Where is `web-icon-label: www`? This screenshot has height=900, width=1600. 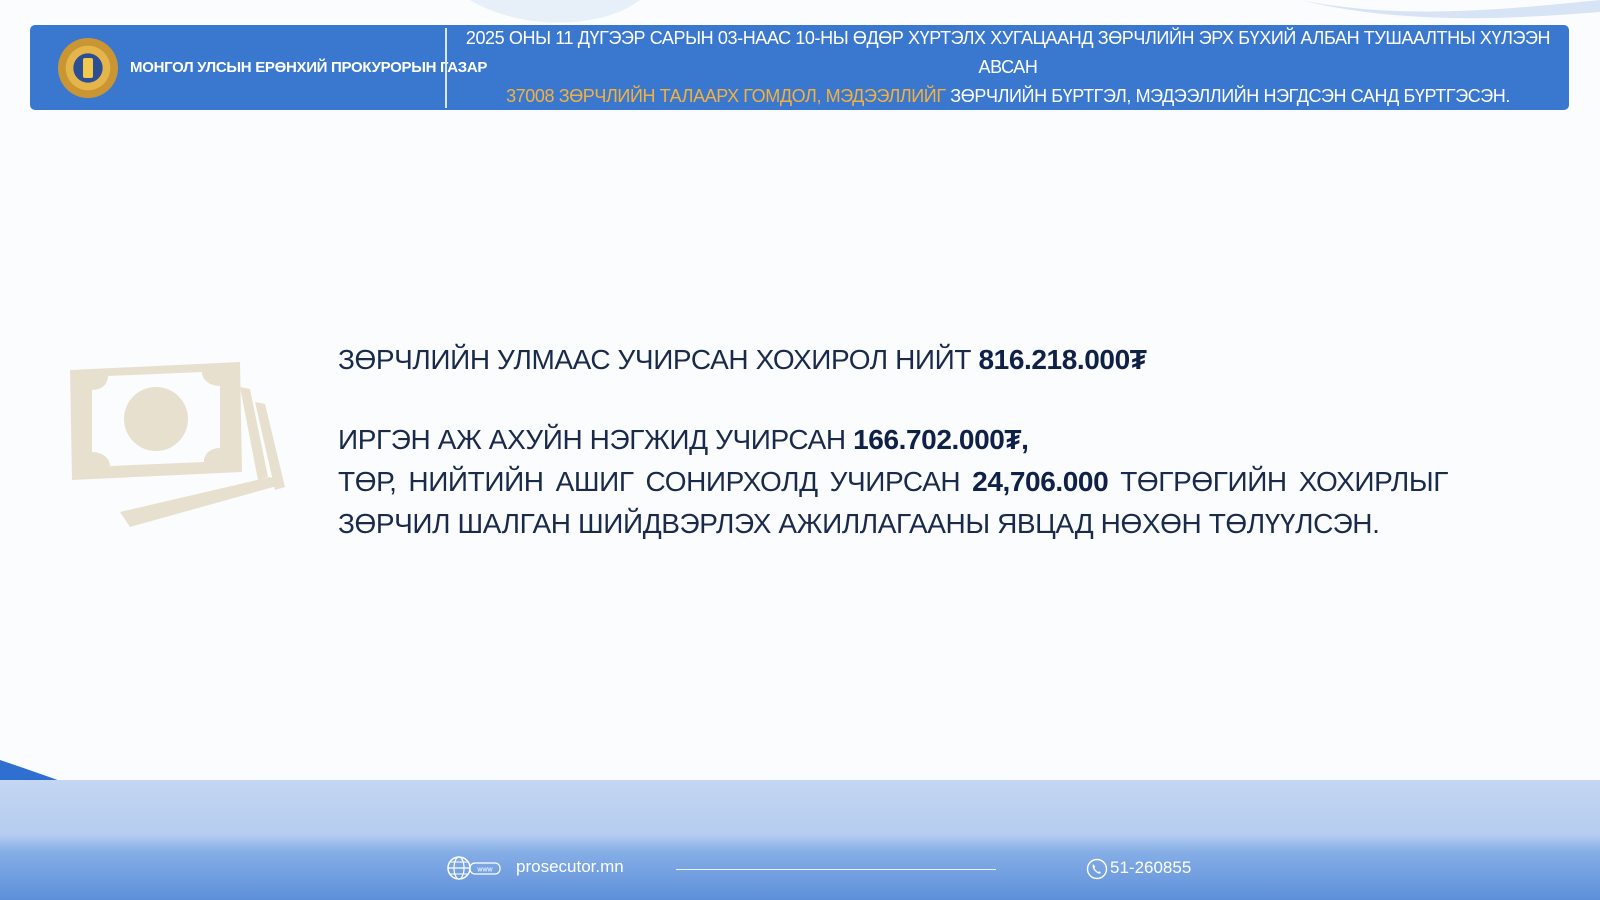
web-icon-label: www is located at coordinates (484, 870).